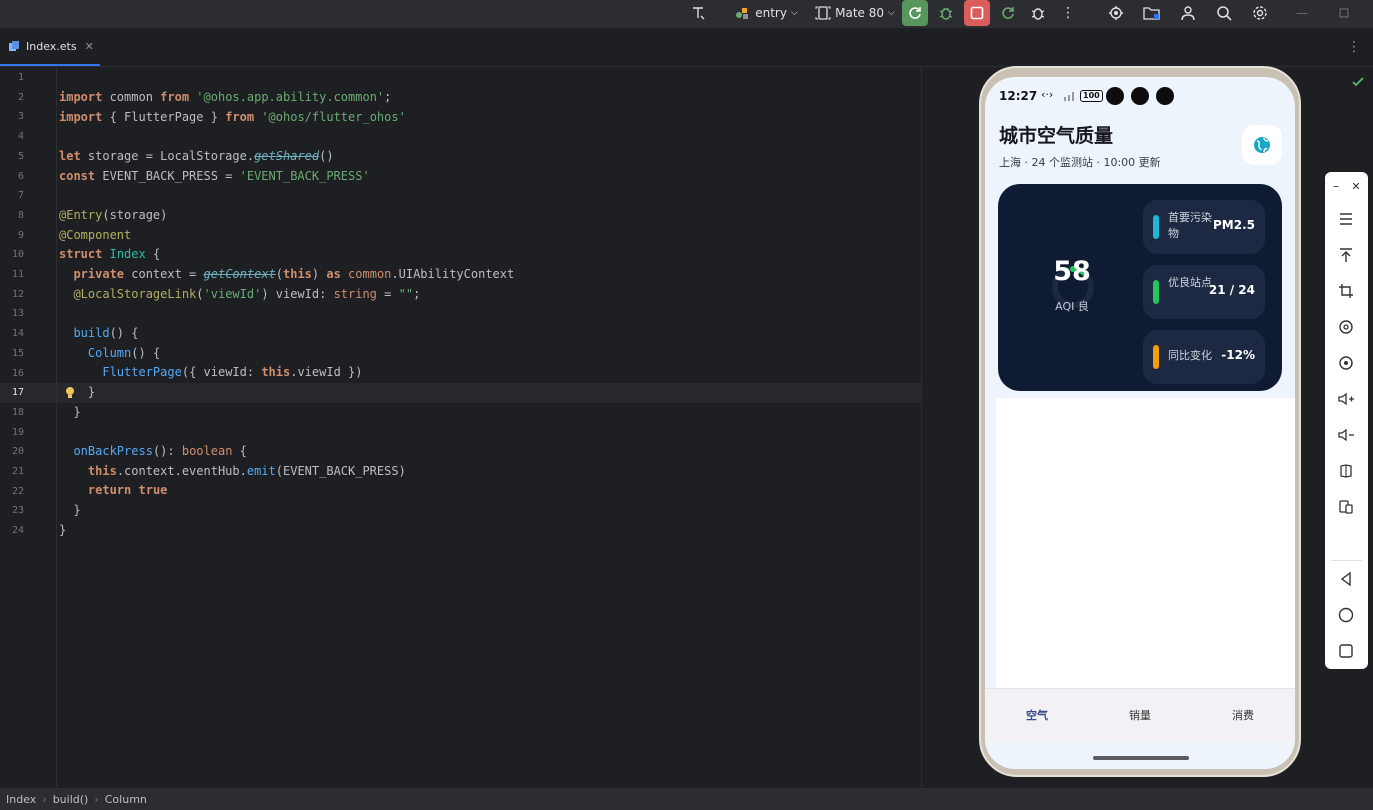 This screenshot has height=810, width=1373. I want to click on text-tool-icon, so click(698, 13).